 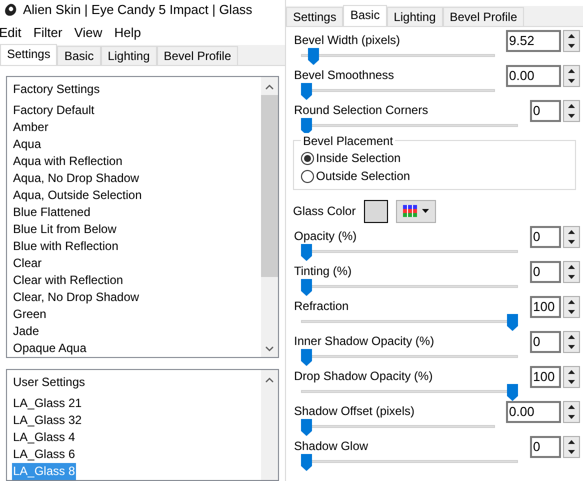 What do you see at coordinates (425, 211) in the screenshot?
I see `caret-icon` at bounding box center [425, 211].